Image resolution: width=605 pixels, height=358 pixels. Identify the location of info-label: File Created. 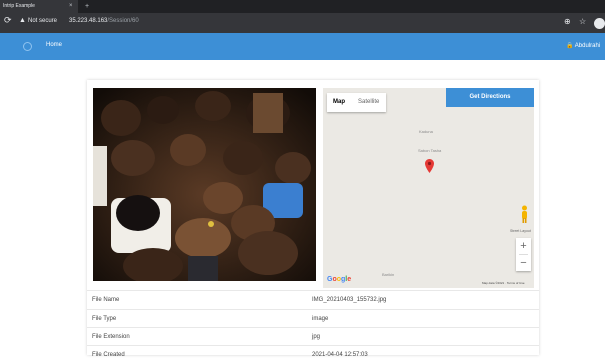
(108, 355).